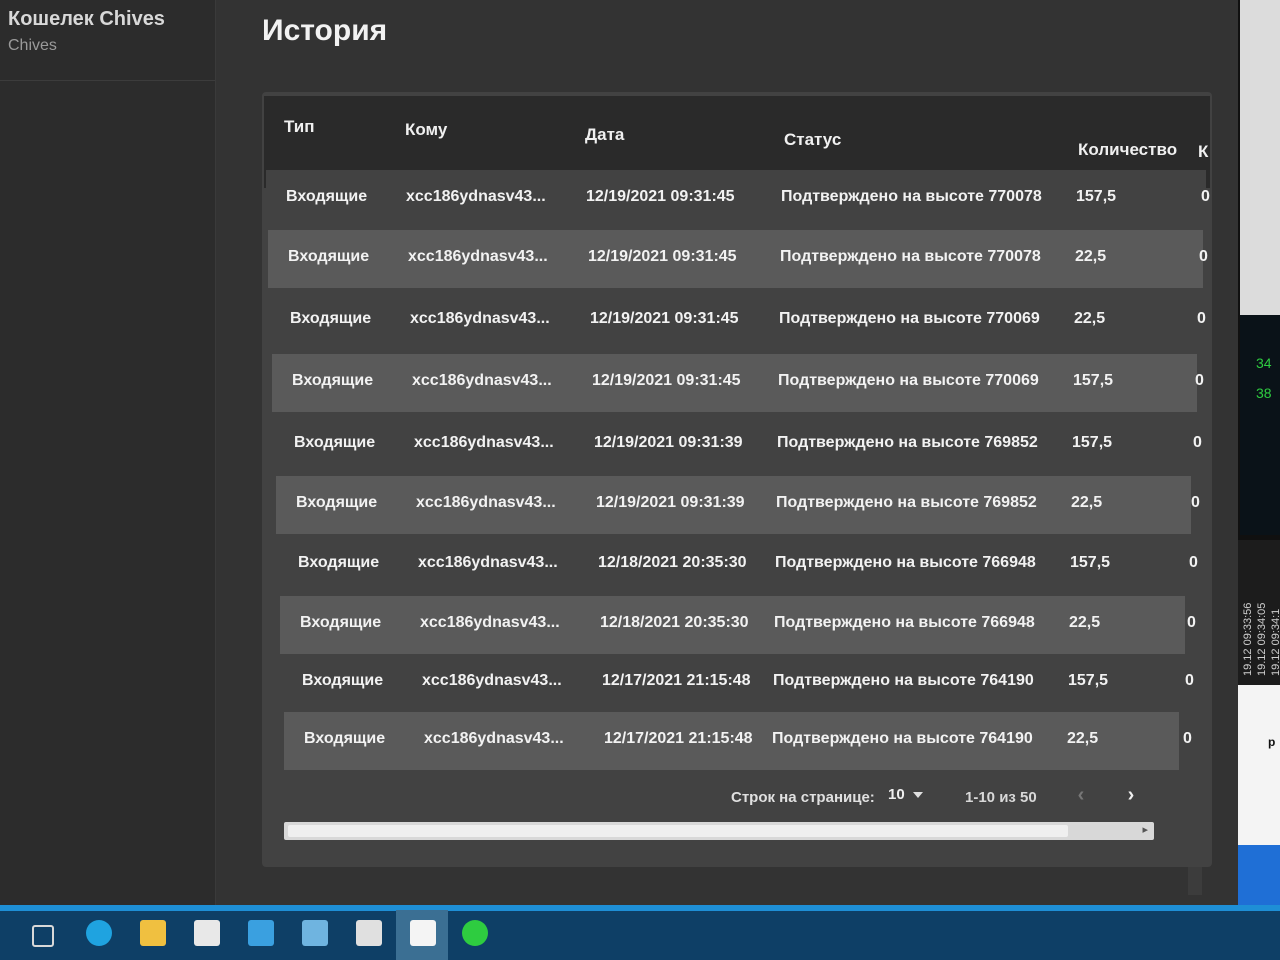 The image size is (1280, 960). I want to click on column-header-extra: К, so click(1203, 152).